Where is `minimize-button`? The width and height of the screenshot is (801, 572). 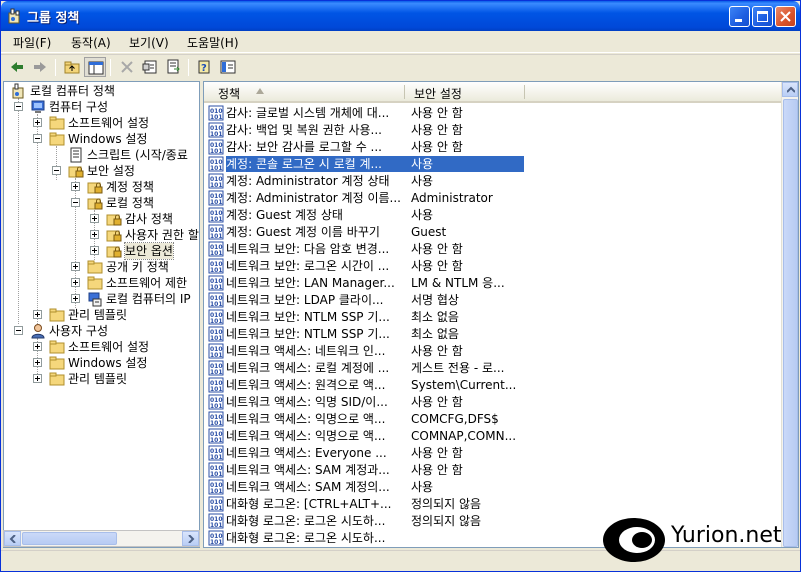 minimize-button is located at coordinates (739, 16).